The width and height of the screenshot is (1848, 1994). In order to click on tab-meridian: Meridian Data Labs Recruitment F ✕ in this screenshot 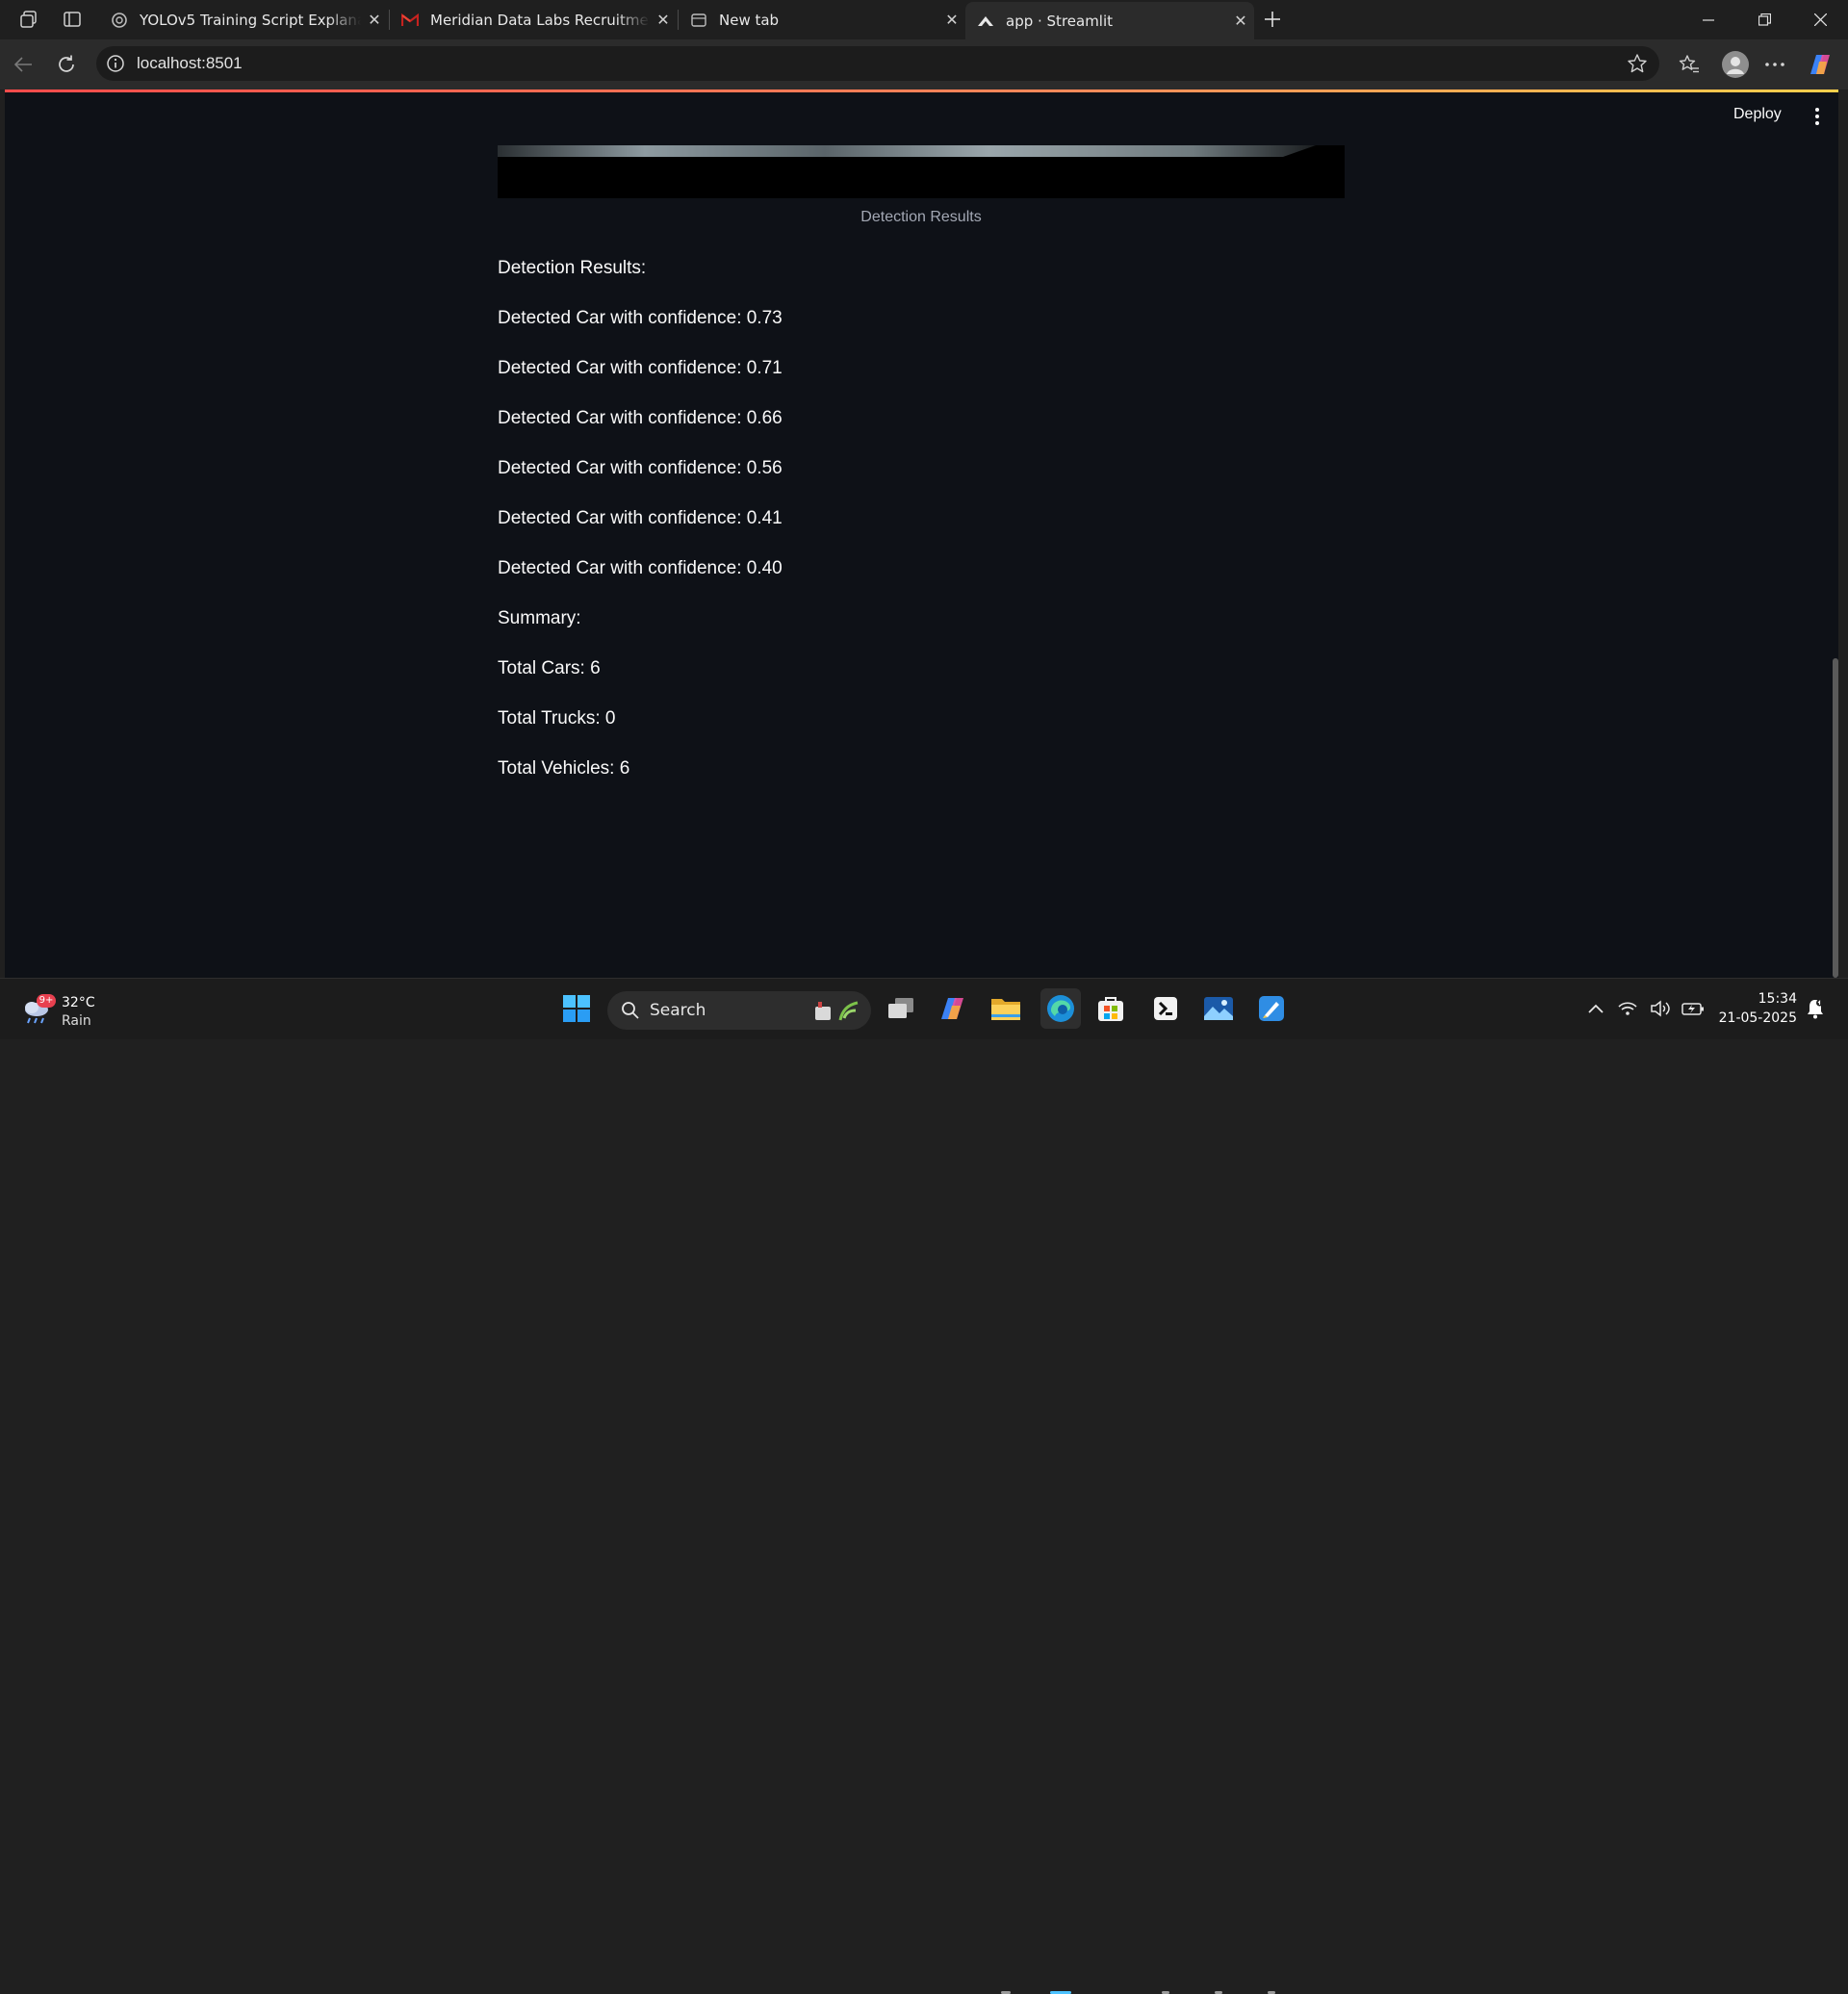, I will do `click(533, 19)`.